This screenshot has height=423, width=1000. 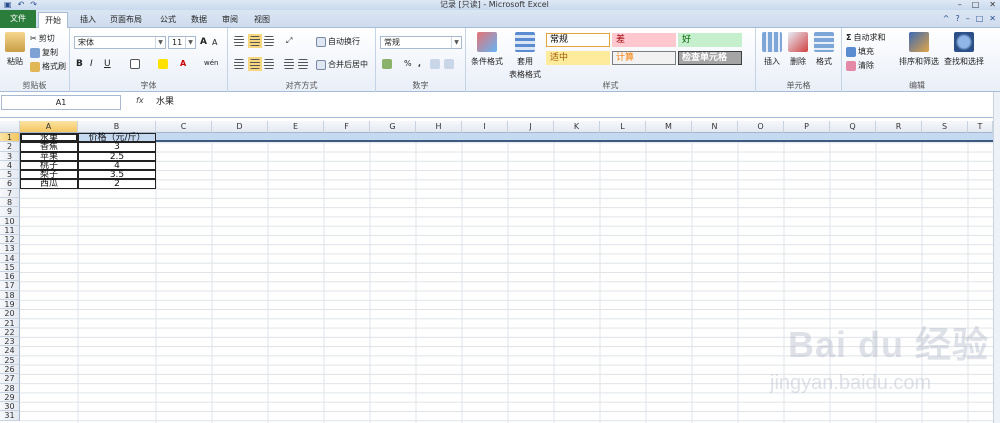 What do you see at coordinates (992, 4) in the screenshot?
I see `close-icon: ✕` at bounding box center [992, 4].